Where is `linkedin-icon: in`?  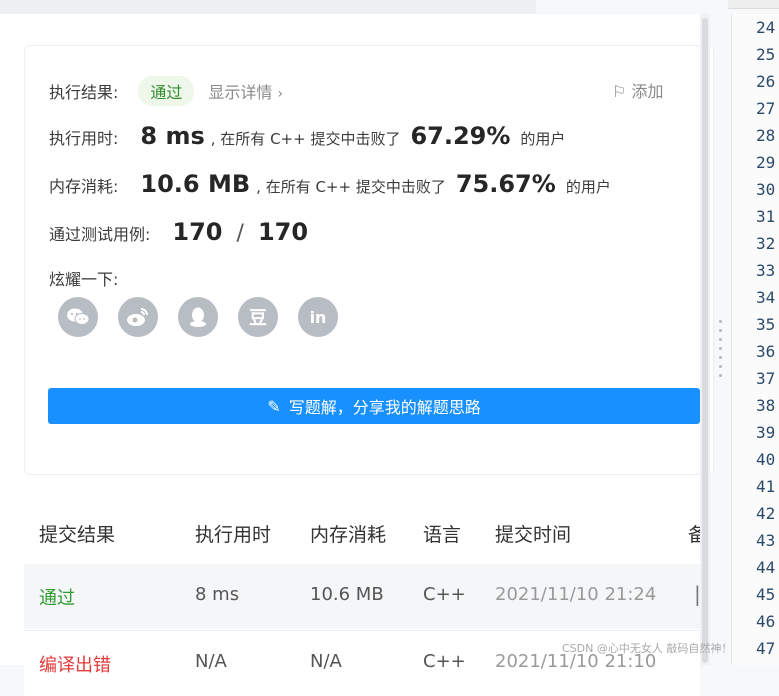 linkedin-icon: in is located at coordinates (318, 317).